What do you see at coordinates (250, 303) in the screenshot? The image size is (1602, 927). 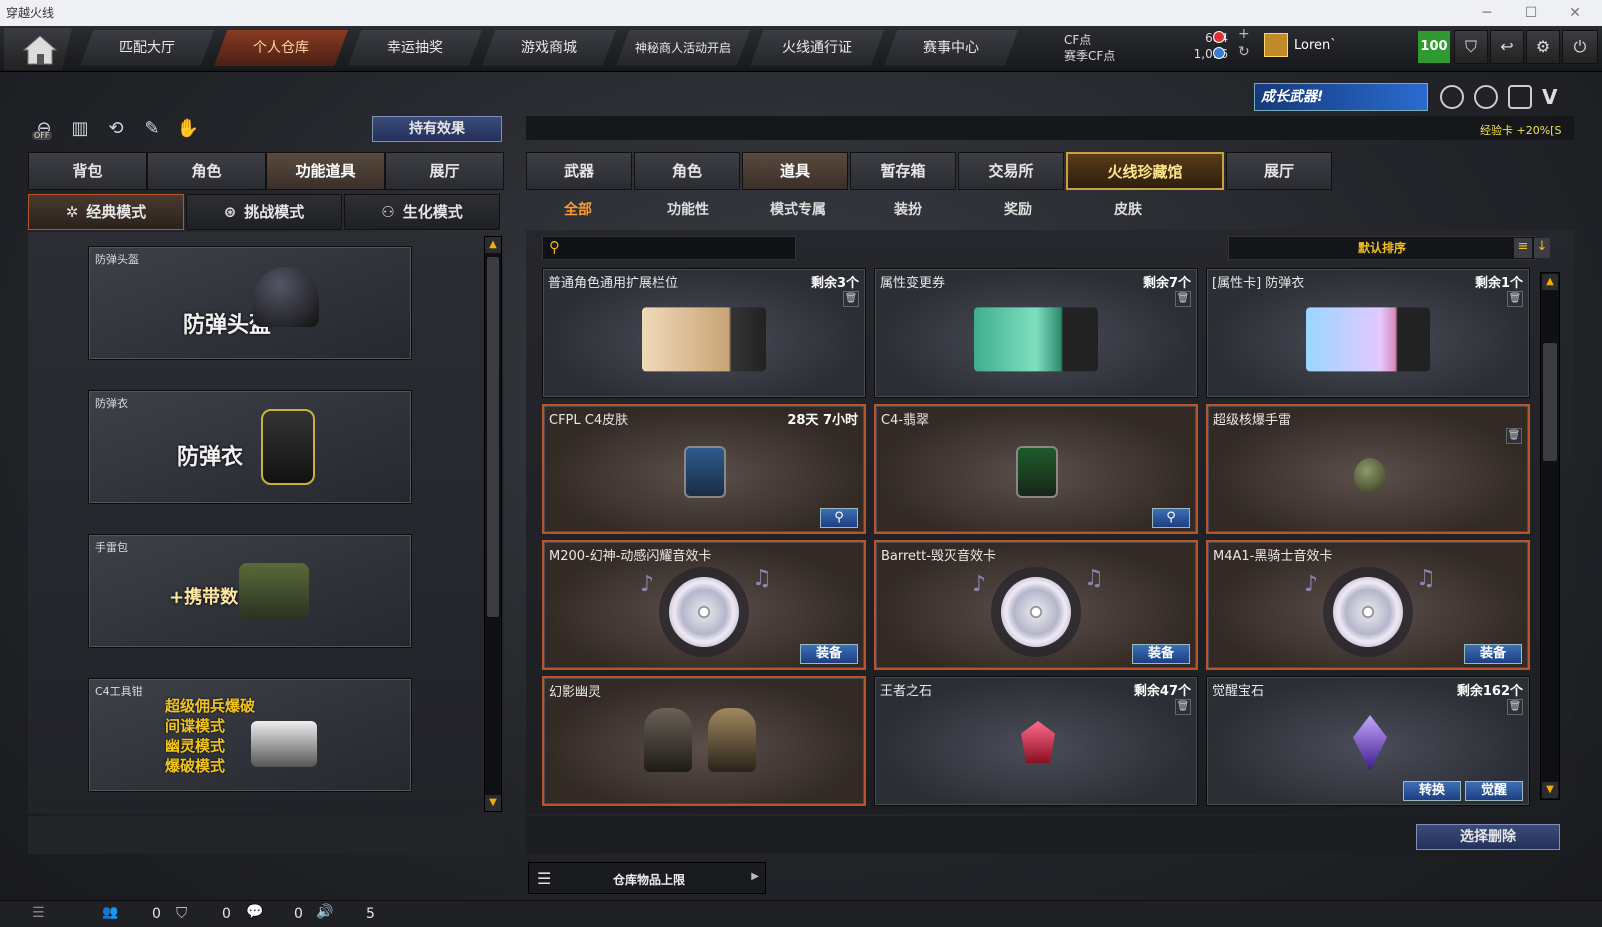 I see `left-card-1: 防弹头盔 防弹头盔` at bounding box center [250, 303].